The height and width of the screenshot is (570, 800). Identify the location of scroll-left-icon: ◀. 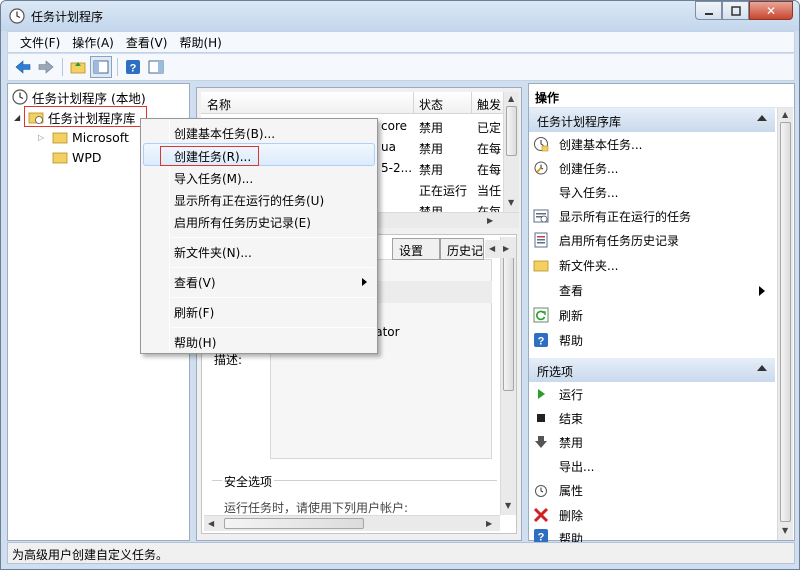
(211, 523).